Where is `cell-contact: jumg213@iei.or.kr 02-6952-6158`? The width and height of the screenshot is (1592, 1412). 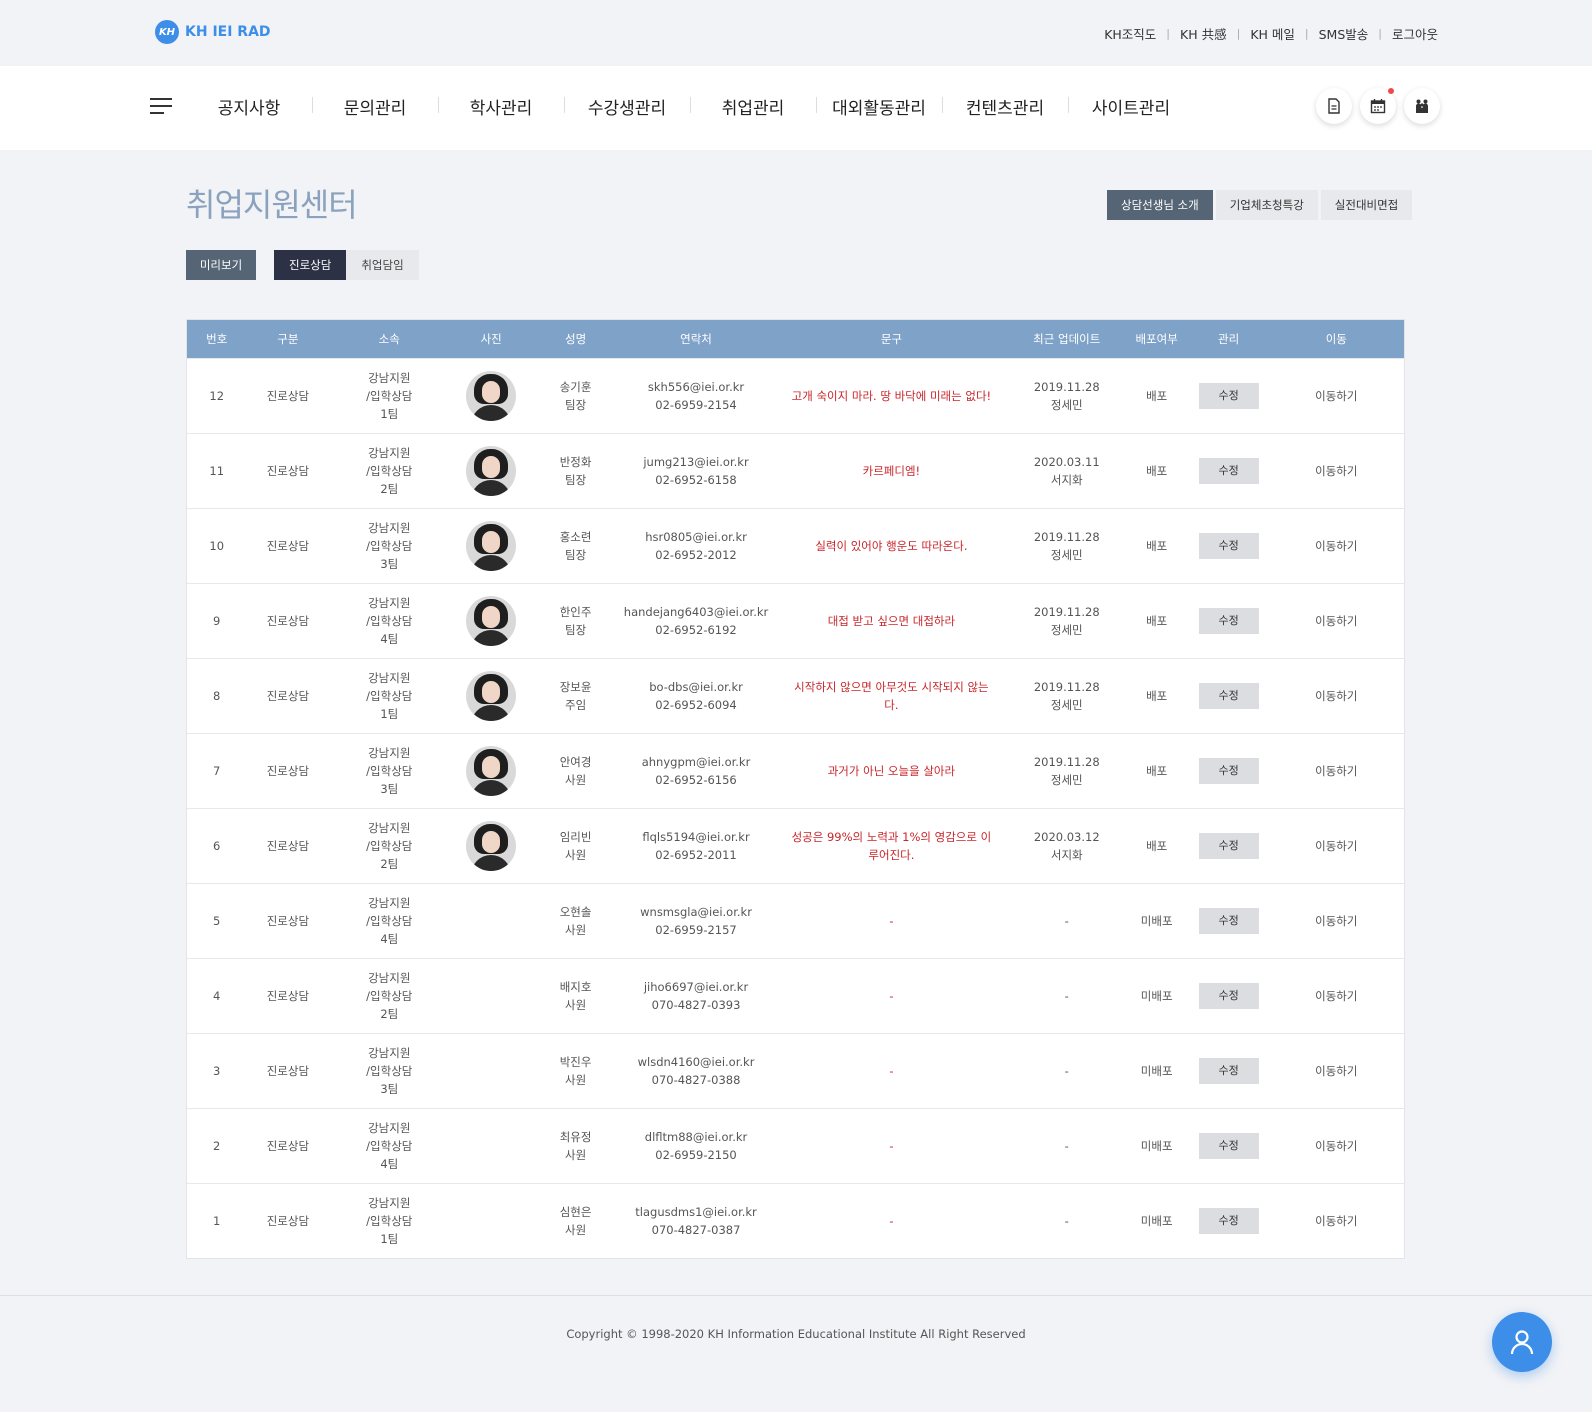
cell-contact: jumg213@iei.or.kr 02-6952-6158 is located at coordinates (696, 471).